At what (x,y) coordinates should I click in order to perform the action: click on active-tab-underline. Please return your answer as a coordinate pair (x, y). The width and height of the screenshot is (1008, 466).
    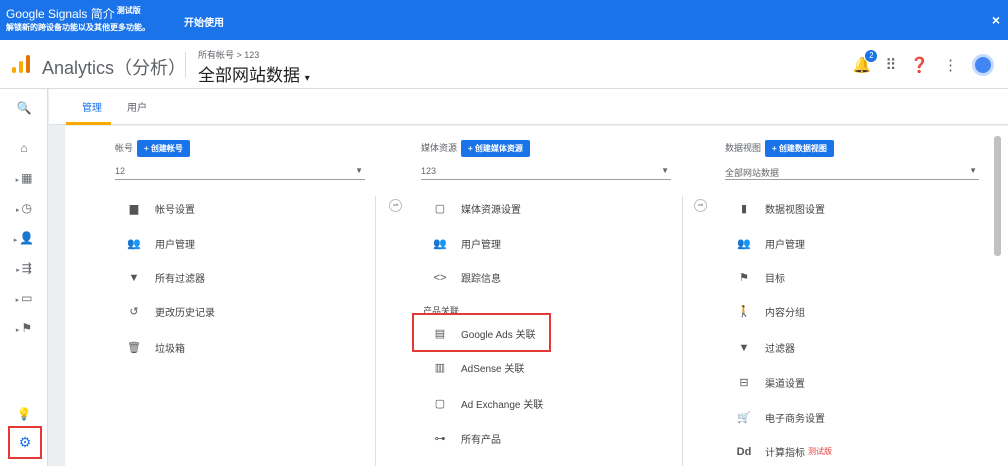
    Looking at the image, I should click on (88, 123).